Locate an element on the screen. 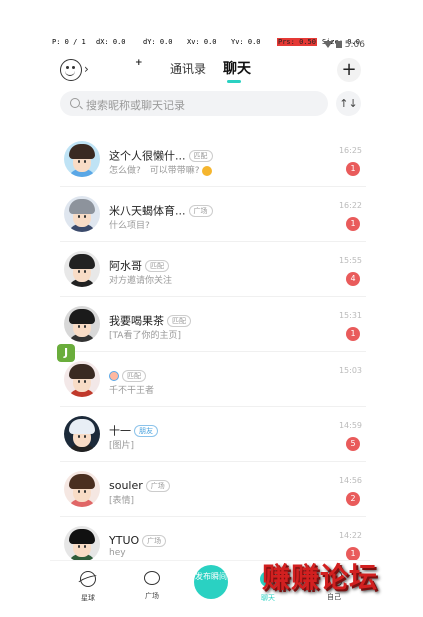 This screenshot has height=617, width=423. unread-badge: 4 is located at coordinates (353, 279).